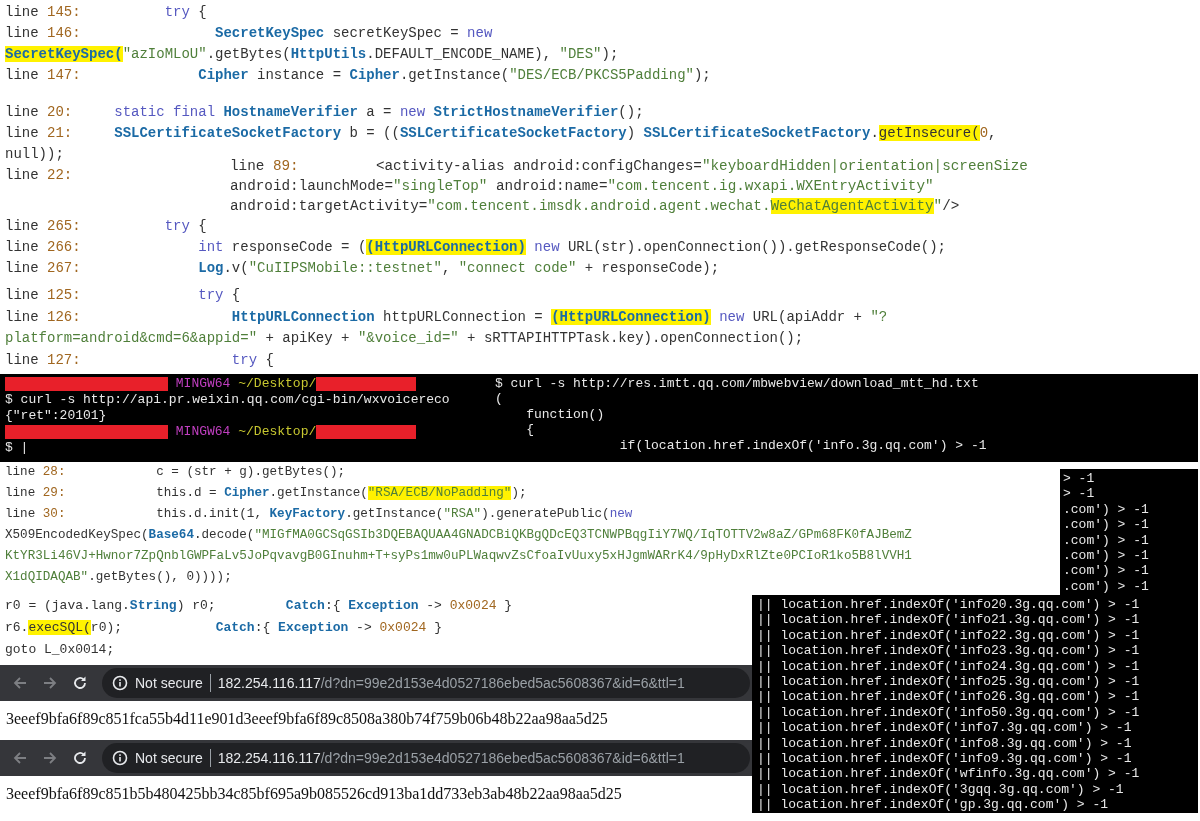 The image size is (1200, 821). Describe the element at coordinates (43, 247) in the screenshot. I see `line-number: line 266:` at that location.